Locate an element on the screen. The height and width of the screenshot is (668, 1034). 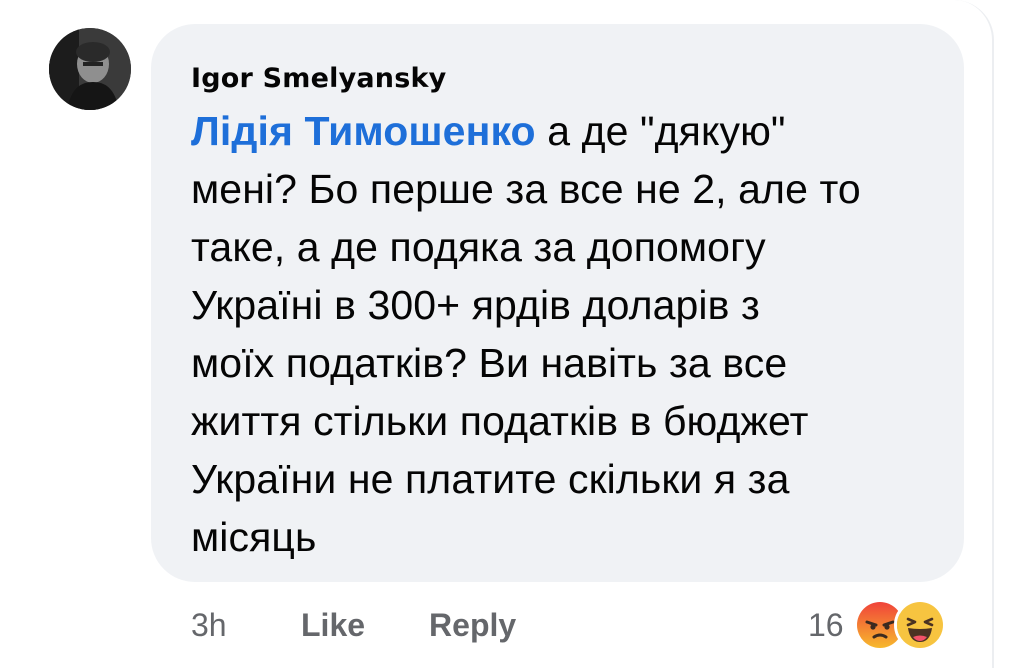
avatar is located at coordinates (90, 69).